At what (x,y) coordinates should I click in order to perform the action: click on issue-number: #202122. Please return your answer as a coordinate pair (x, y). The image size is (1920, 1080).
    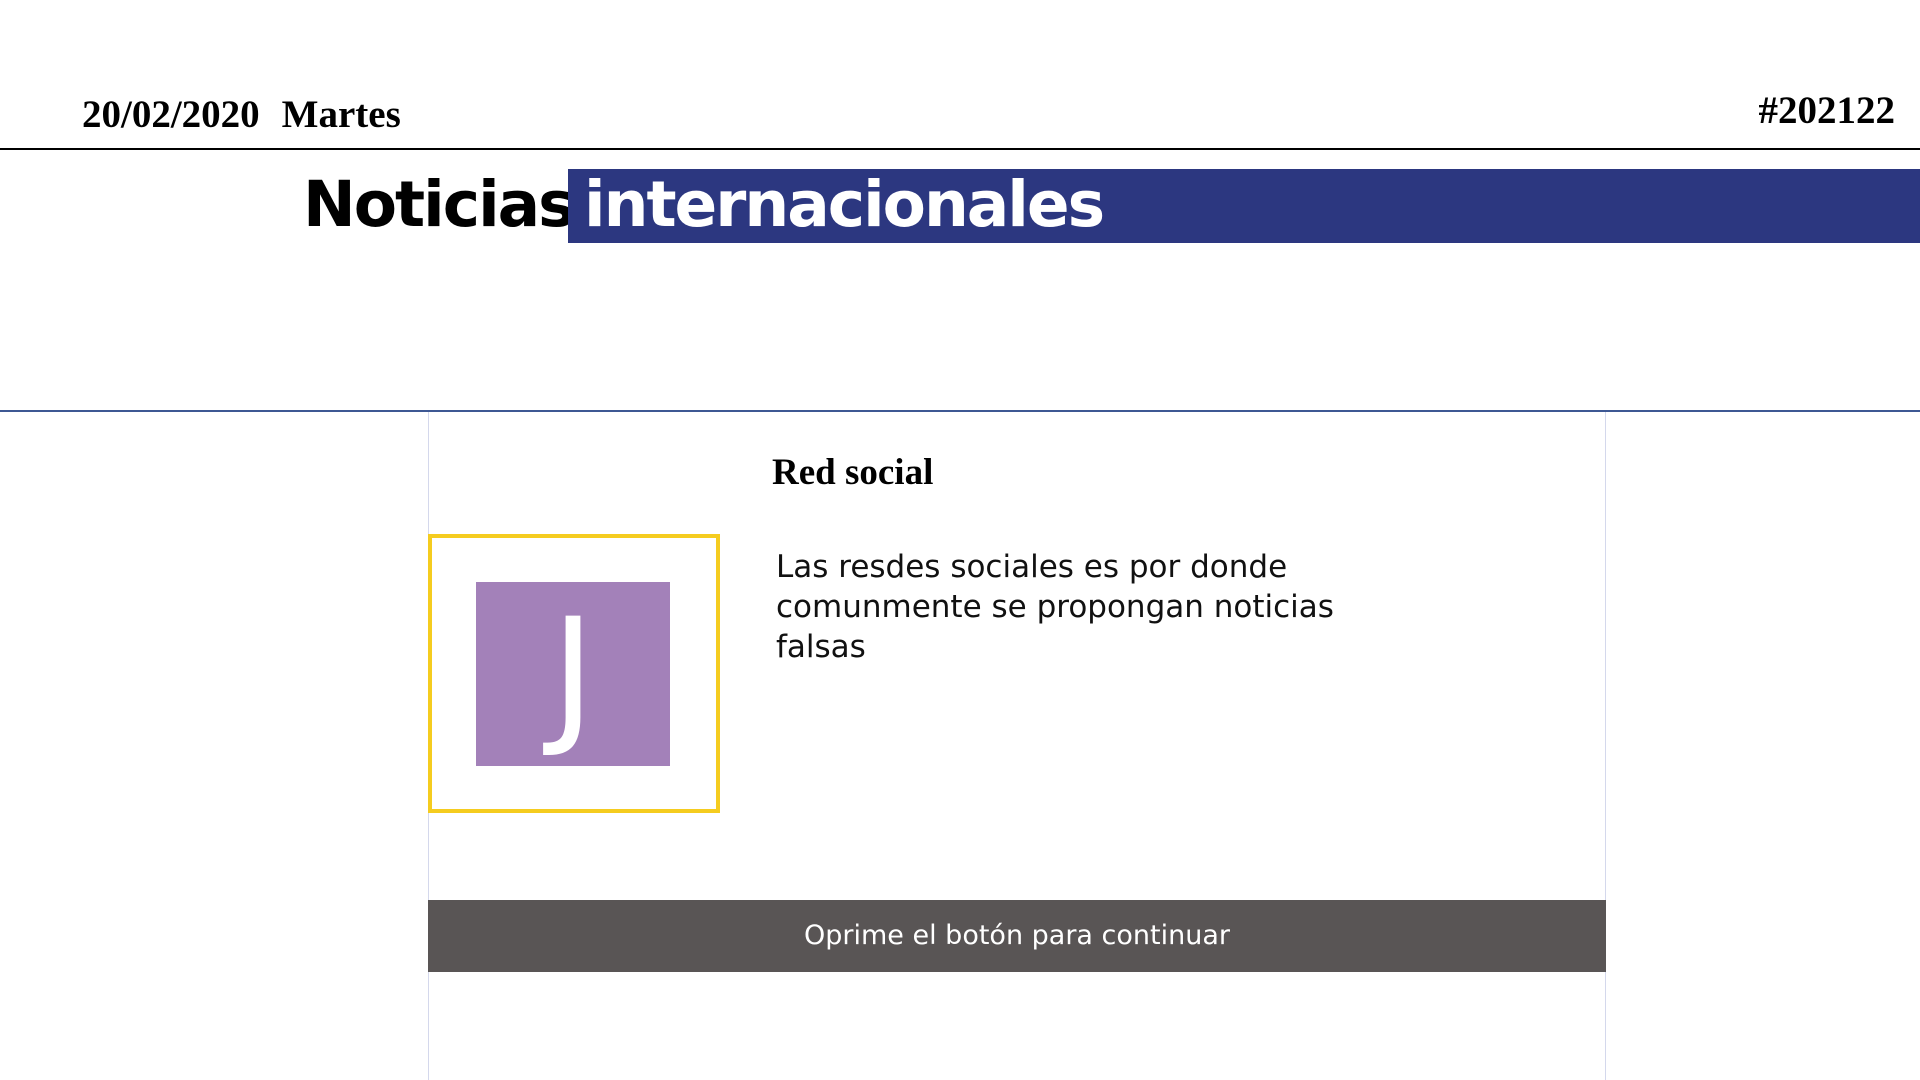
    Looking at the image, I should click on (1827, 110).